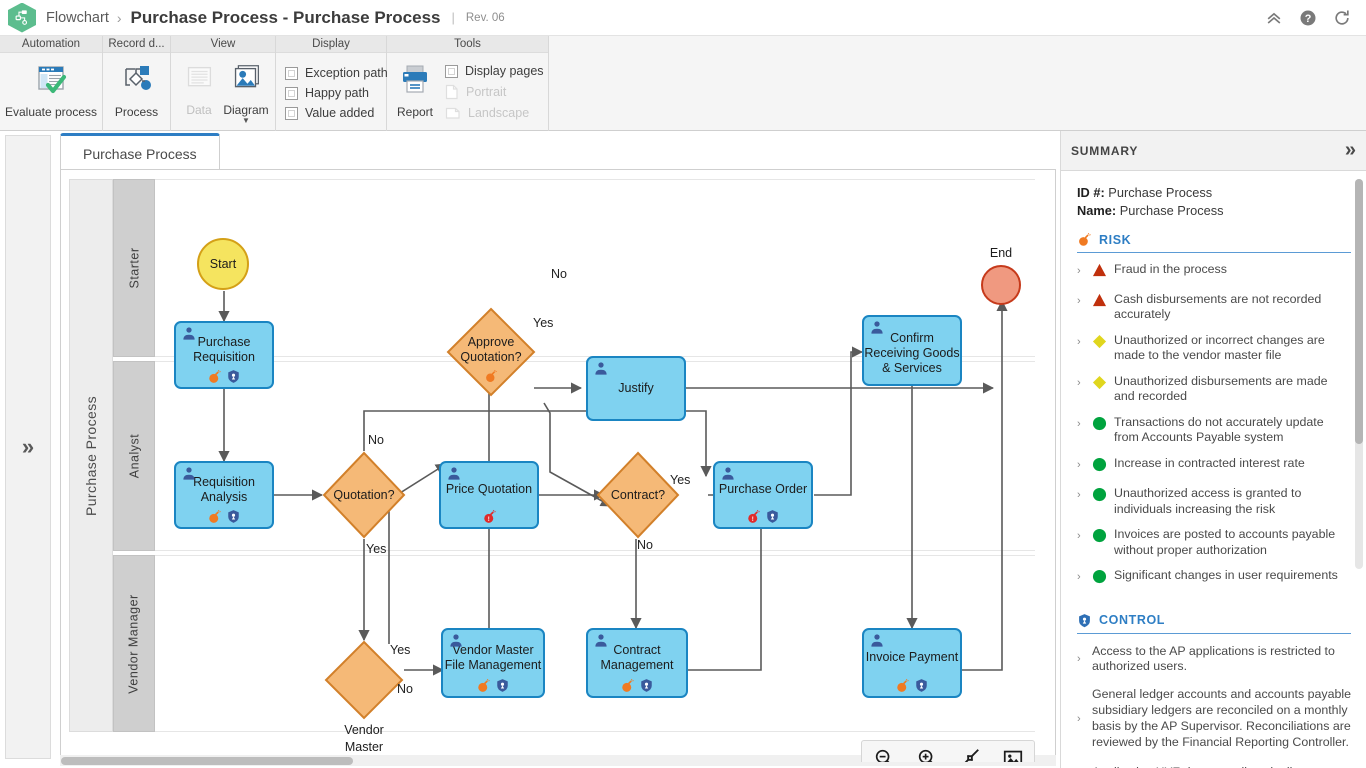 This screenshot has height=768, width=1366. I want to click on summary-name-row: Name: Purchase Process, so click(1214, 210).